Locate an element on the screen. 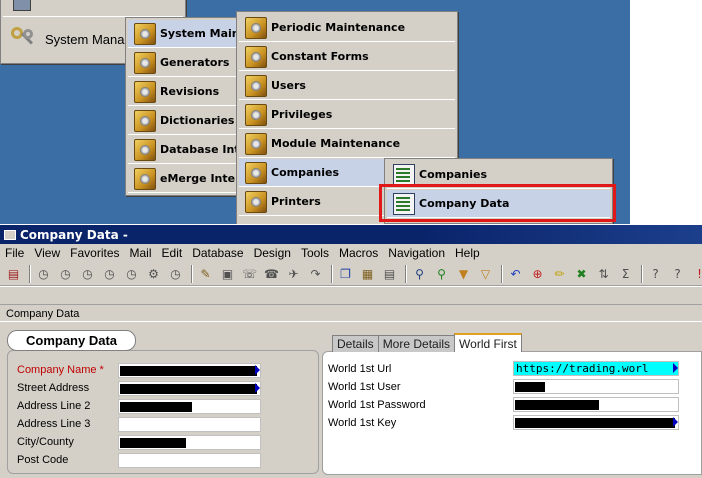  filter-edit-icon: ▽ is located at coordinates (485, 273).